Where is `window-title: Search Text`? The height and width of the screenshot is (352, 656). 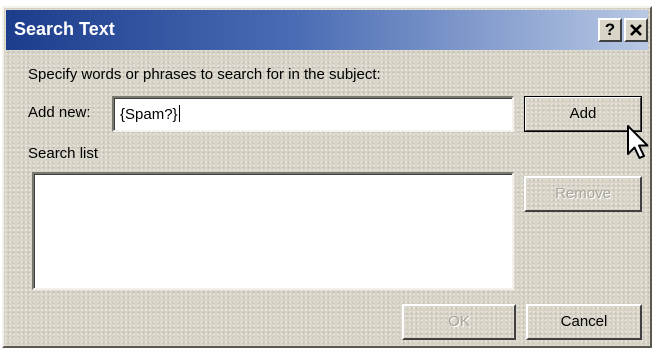 window-title: Search Text is located at coordinates (64, 29).